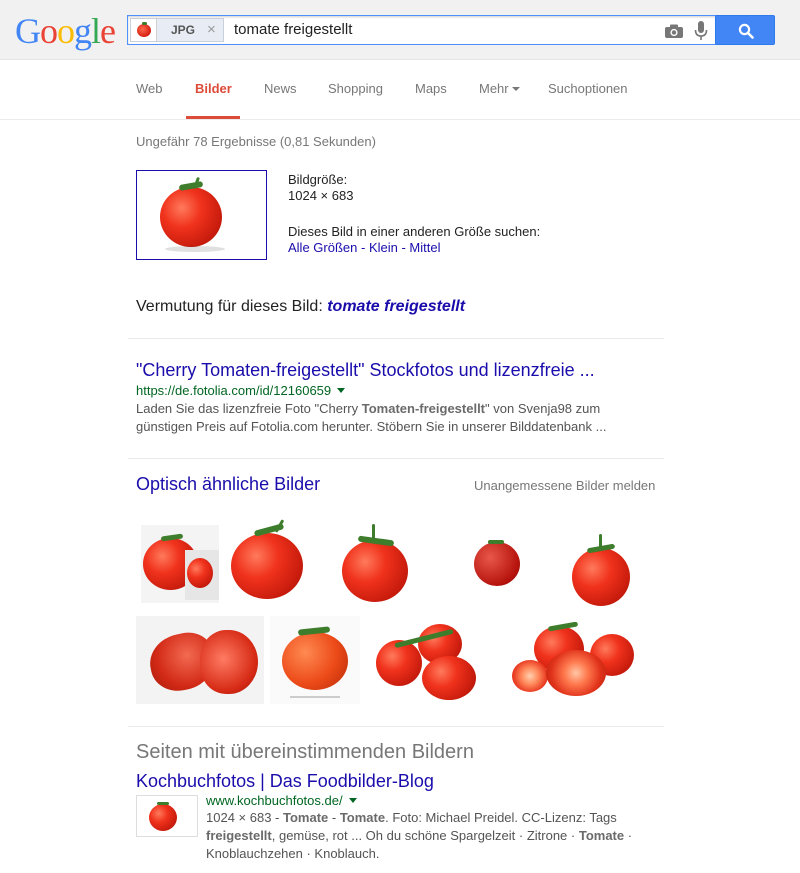 The height and width of the screenshot is (873, 800). What do you see at coordinates (83, 31) in the screenshot?
I see `logo-letter: g` at bounding box center [83, 31].